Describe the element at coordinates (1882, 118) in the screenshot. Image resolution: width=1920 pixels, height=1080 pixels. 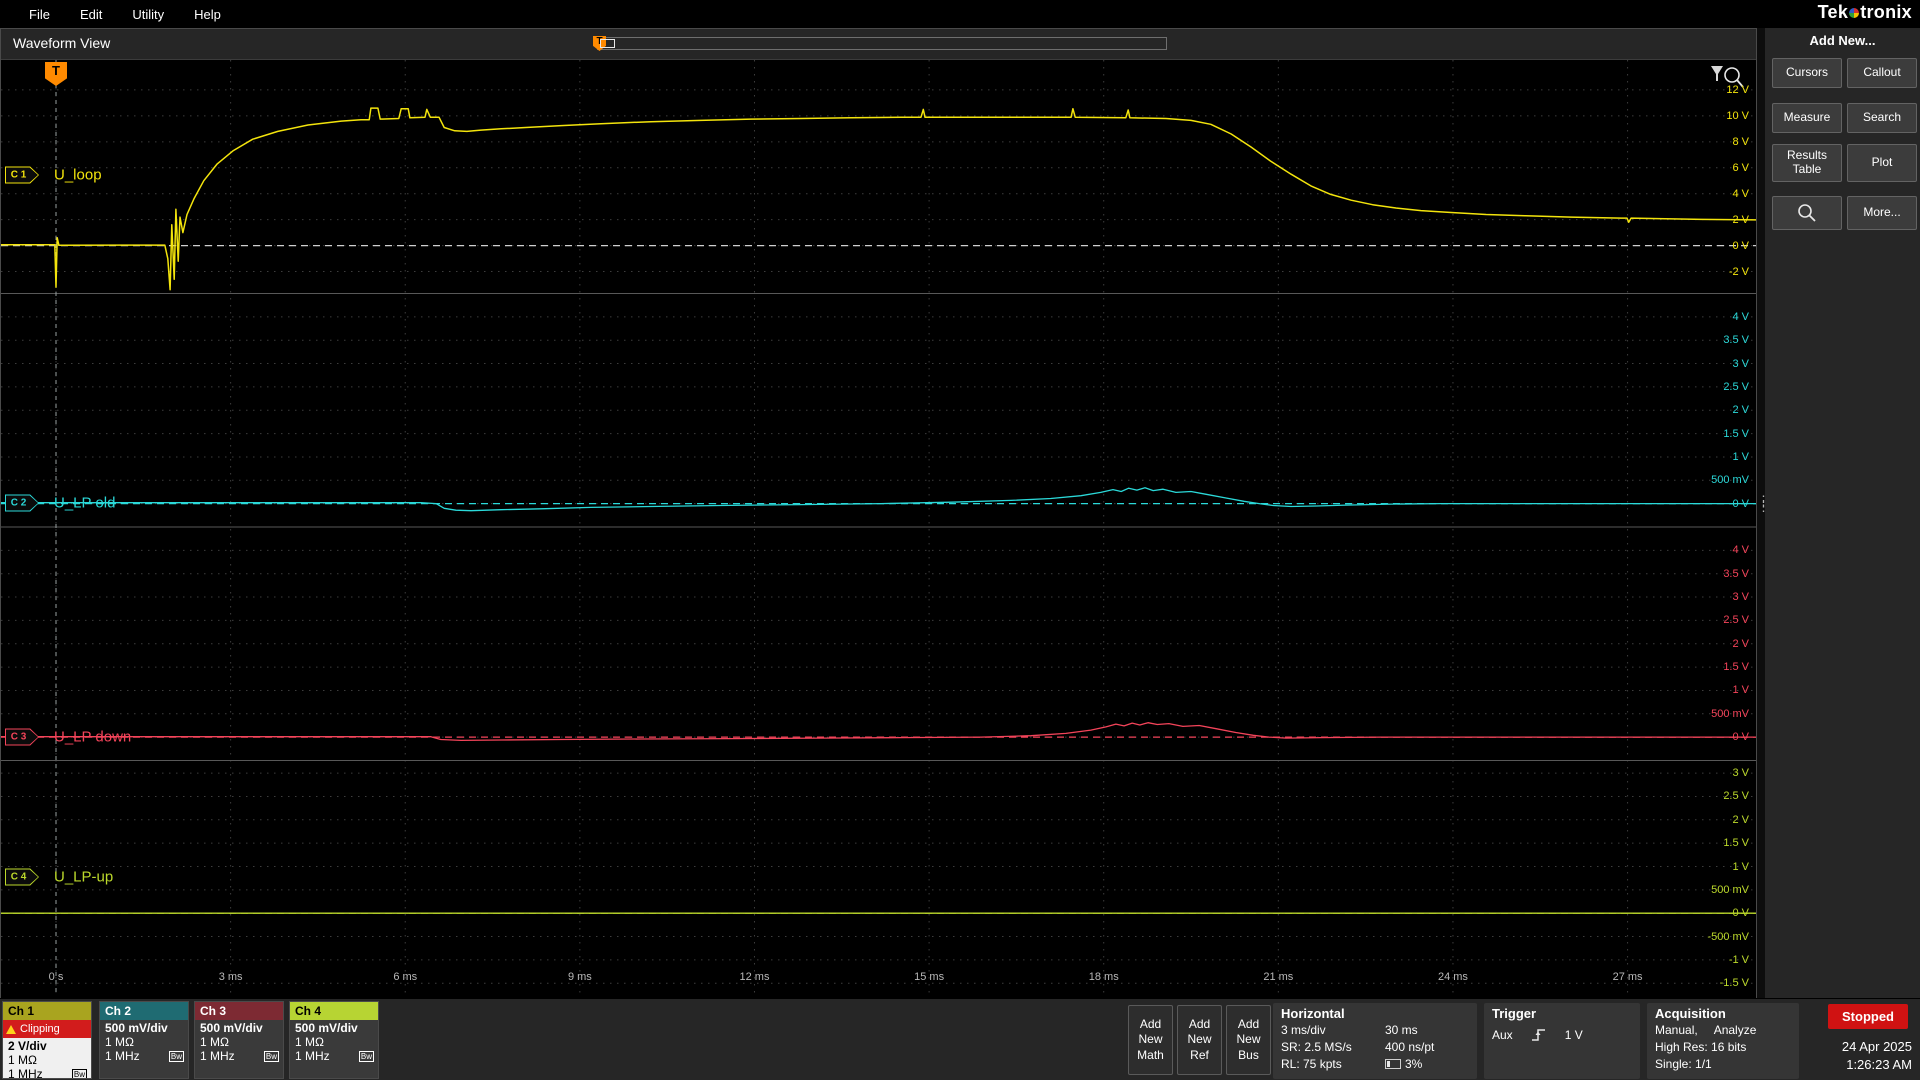
I see `search-button: Search` at that location.